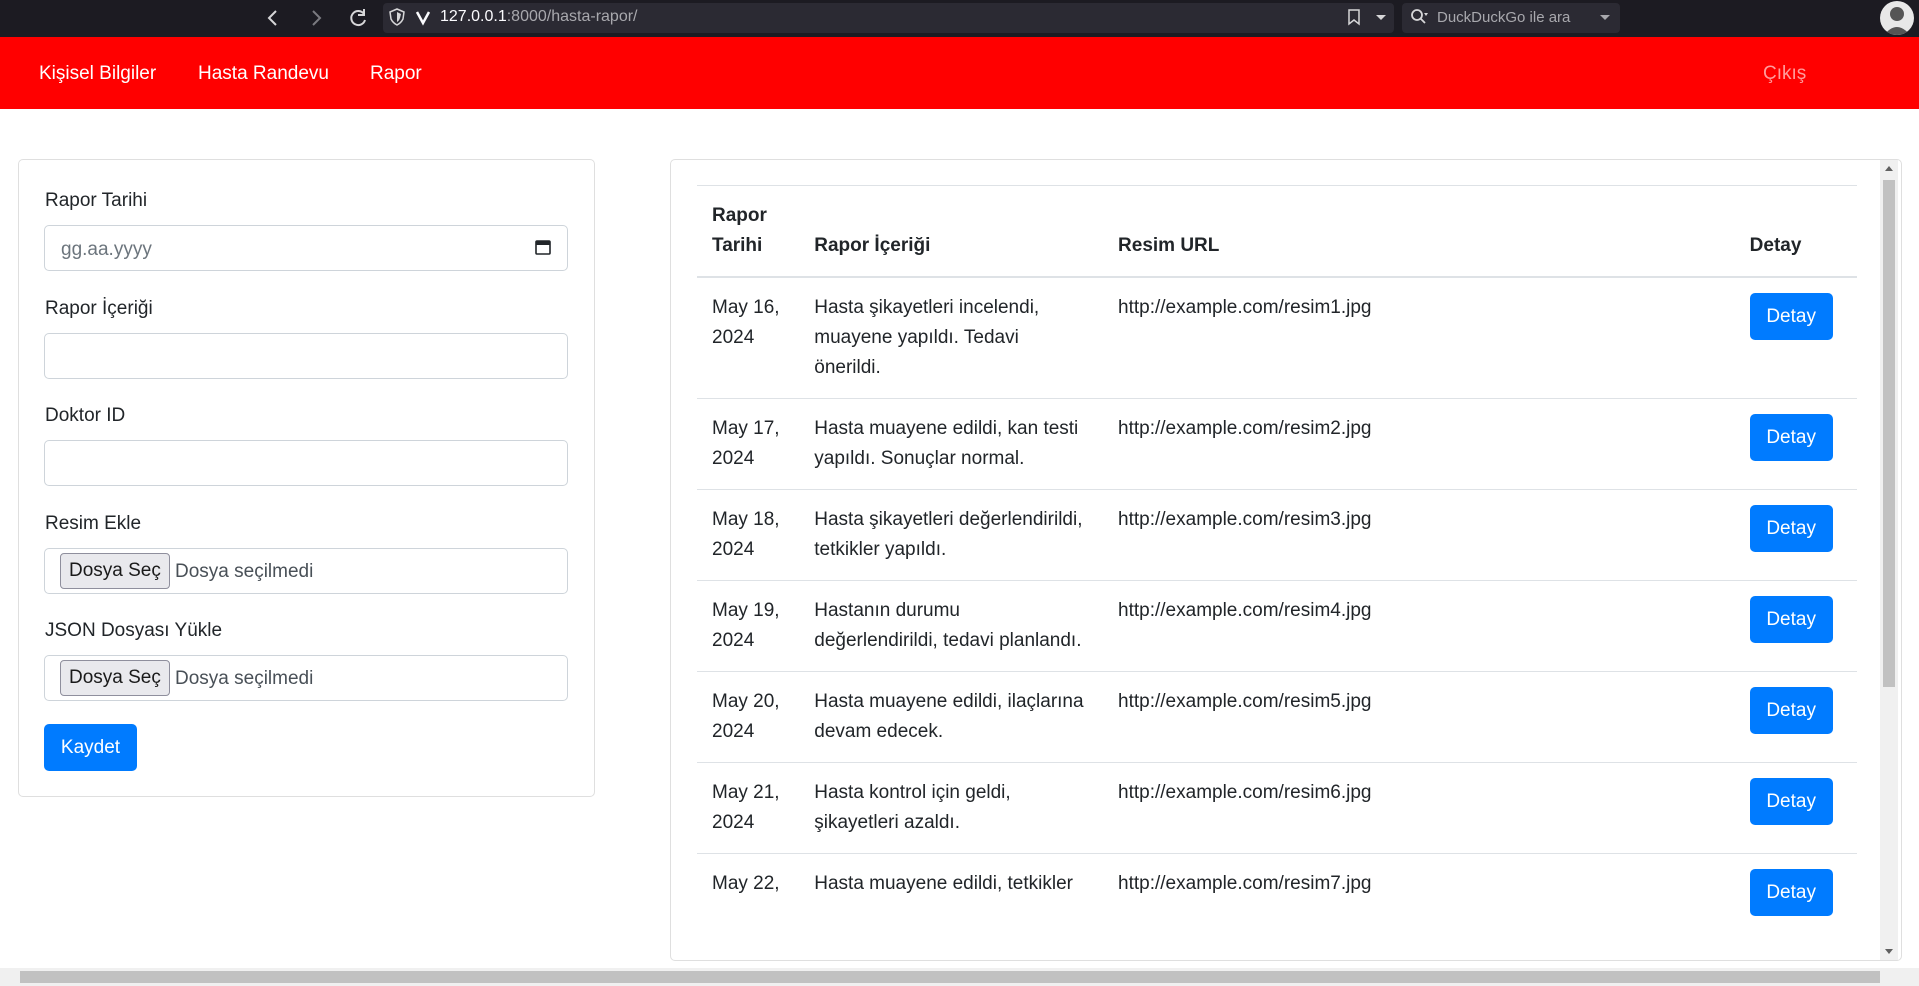 The height and width of the screenshot is (986, 1919). I want to click on row-url: http://example.com/resim3.jpg, so click(1419, 535).